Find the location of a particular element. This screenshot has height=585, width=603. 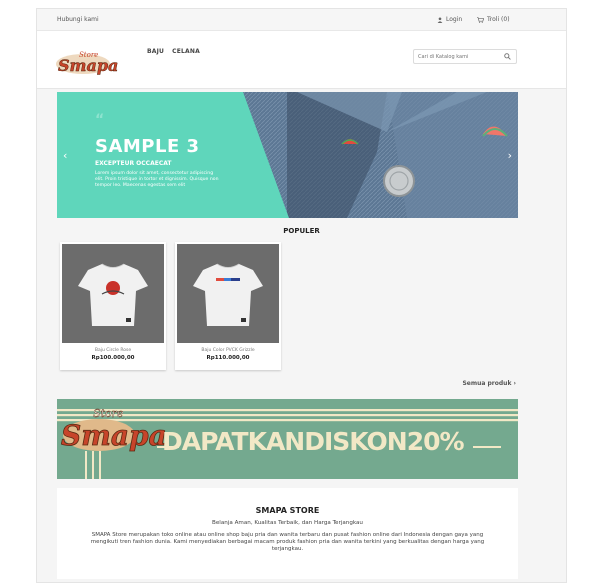

search-input is located at coordinates (458, 57).